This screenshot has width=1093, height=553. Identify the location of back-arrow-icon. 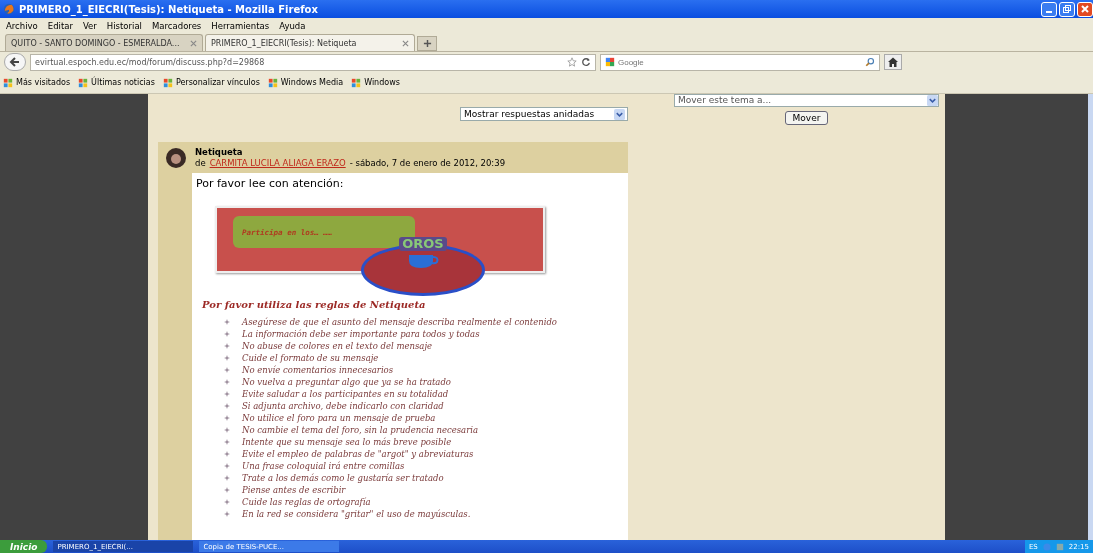
(15, 62).